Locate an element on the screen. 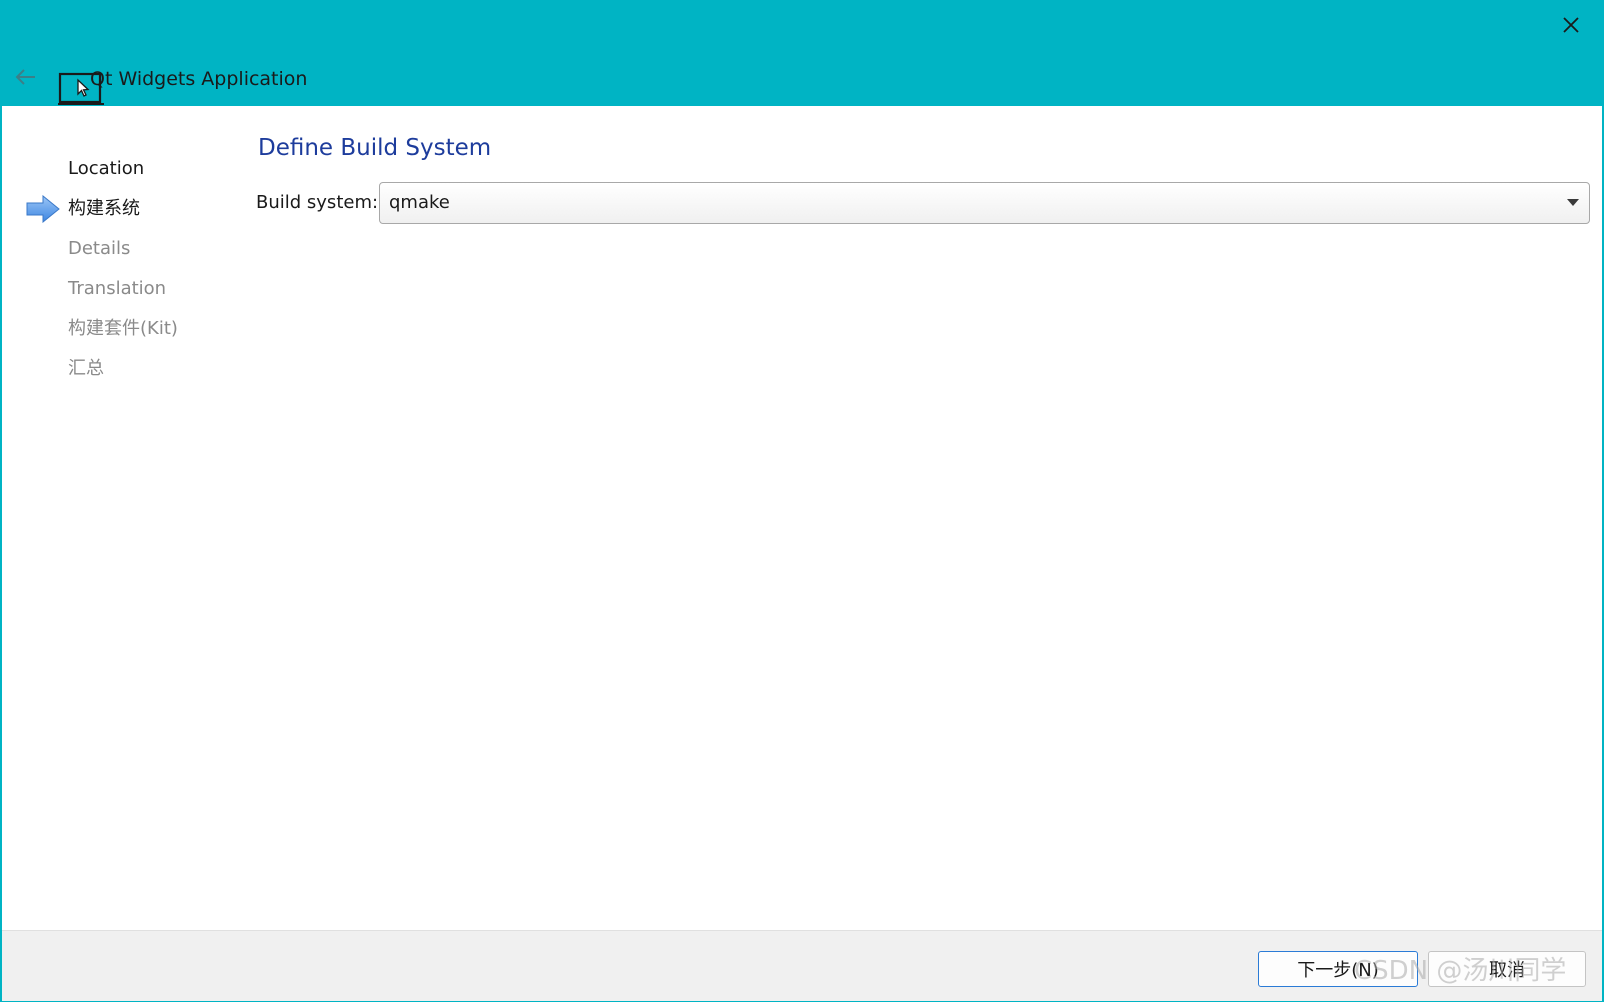 This screenshot has height=1002, width=1604. arrow-left-icon is located at coordinates (25, 77).